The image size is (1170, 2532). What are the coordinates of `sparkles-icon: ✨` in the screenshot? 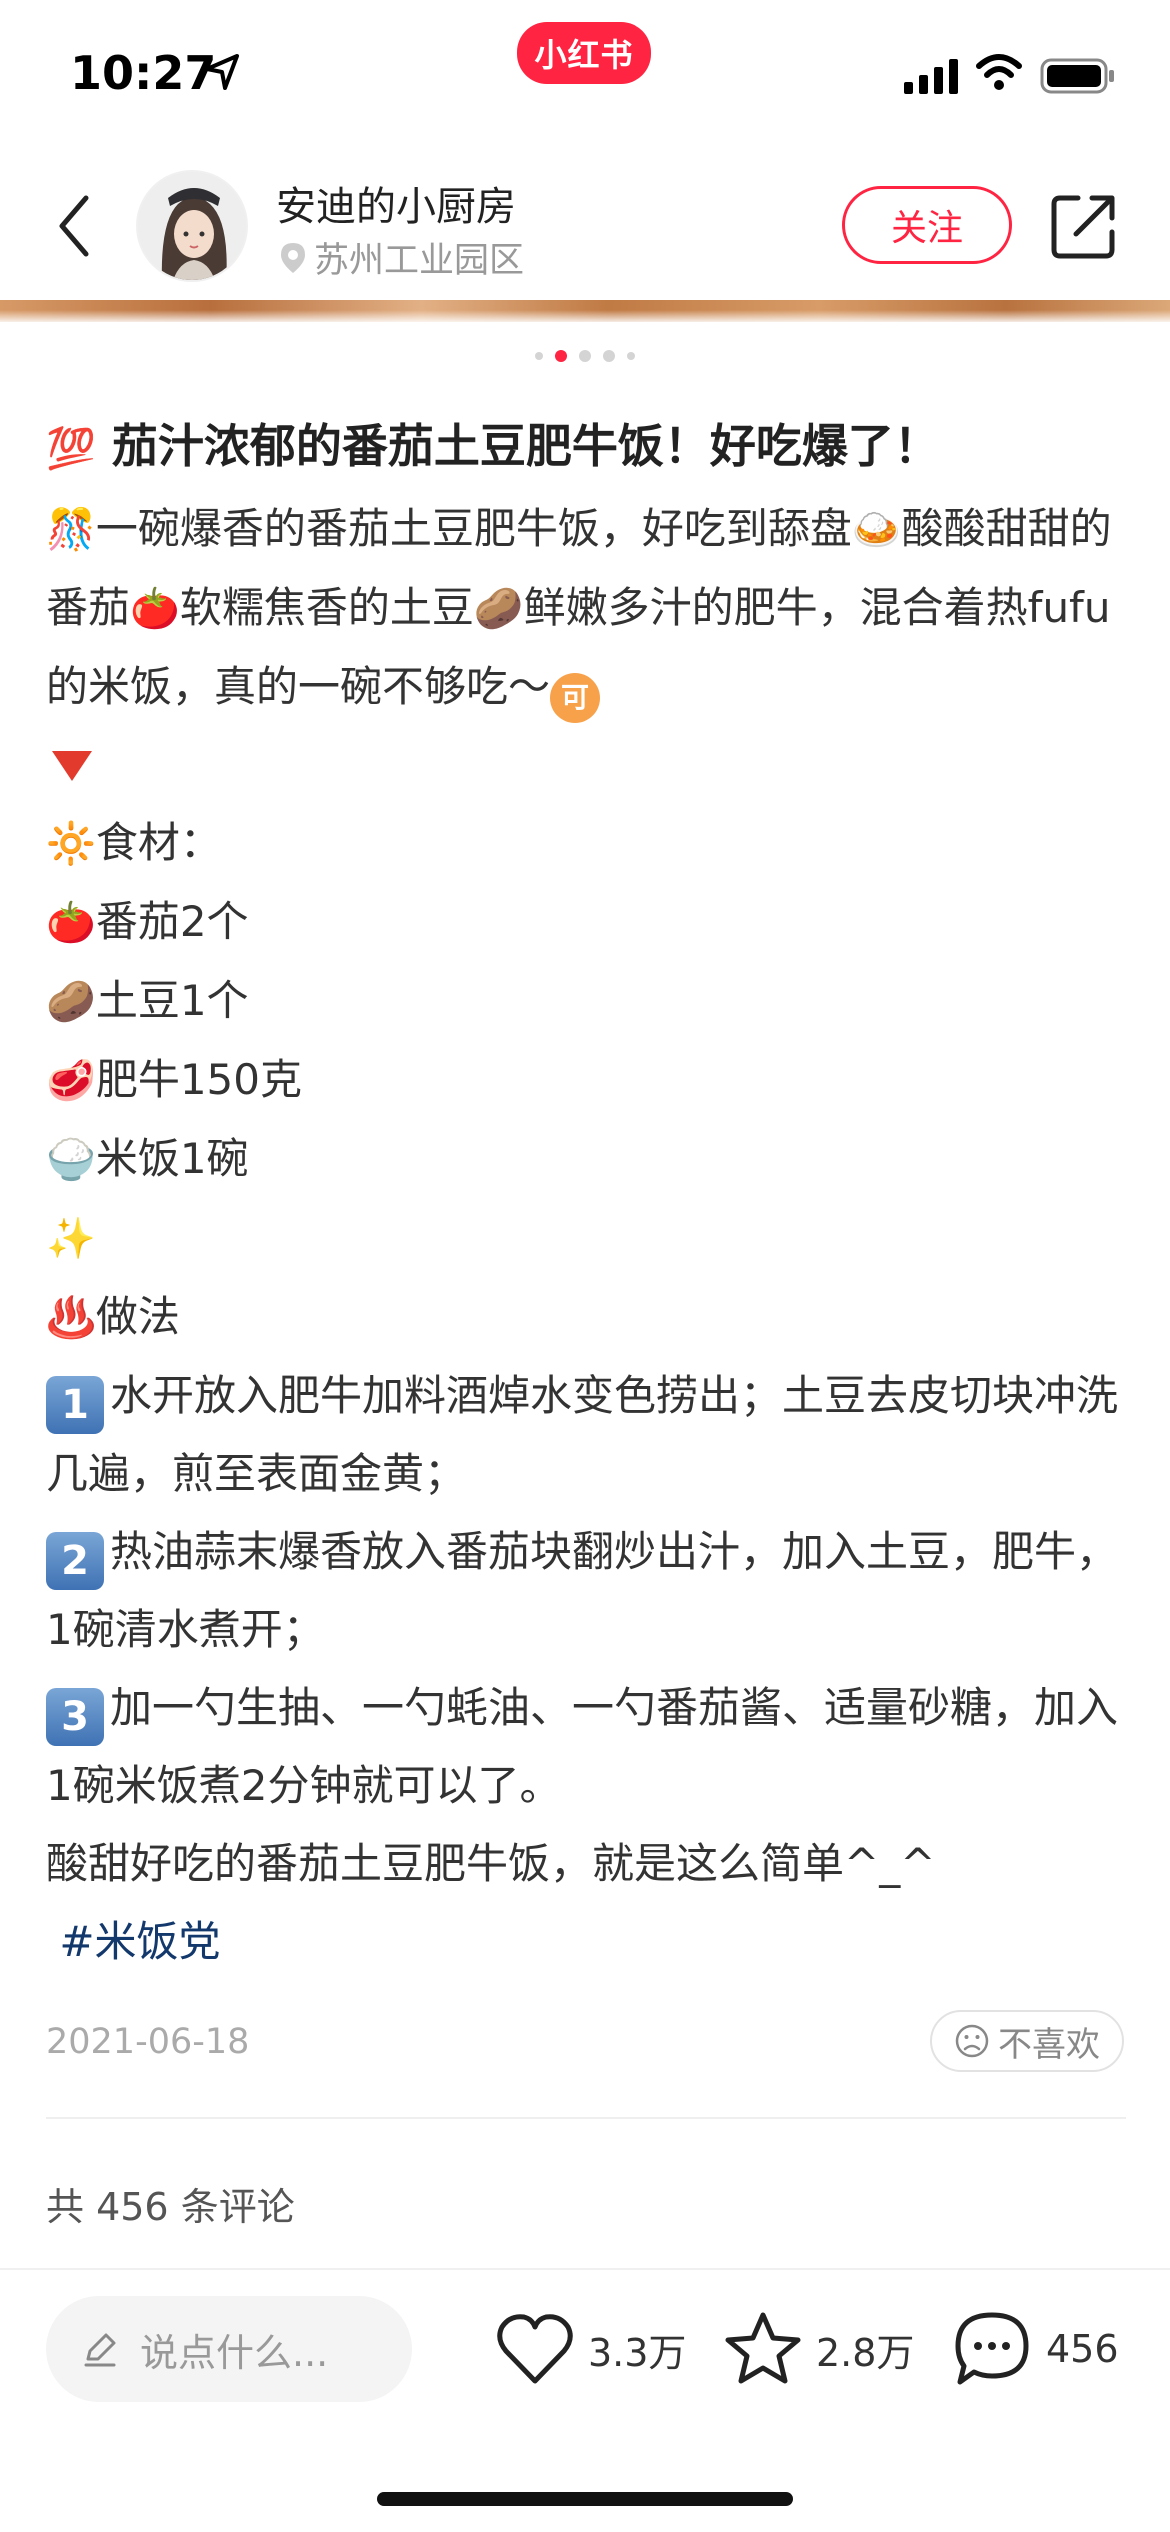 It's located at (71, 1239).